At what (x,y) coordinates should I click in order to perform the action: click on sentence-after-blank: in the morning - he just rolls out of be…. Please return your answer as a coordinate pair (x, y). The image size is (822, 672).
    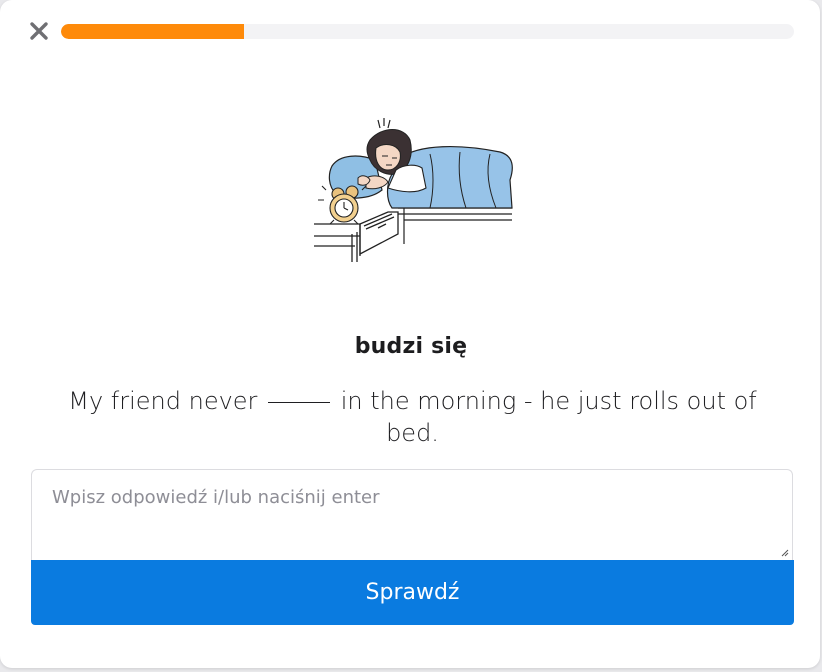
    Looking at the image, I should click on (548, 417).